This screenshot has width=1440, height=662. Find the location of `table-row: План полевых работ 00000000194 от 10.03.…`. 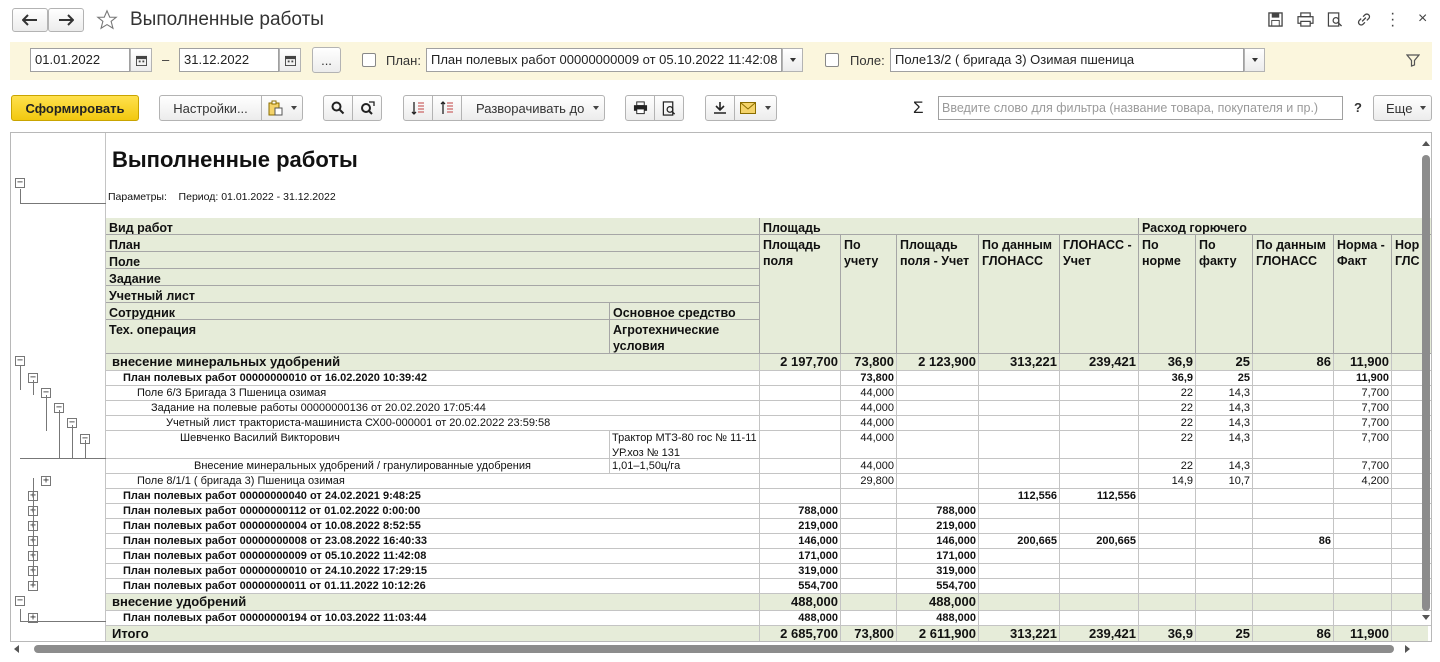

table-row: План полевых работ 00000000194 от 10.03.… is located at coordinates (768, 618).